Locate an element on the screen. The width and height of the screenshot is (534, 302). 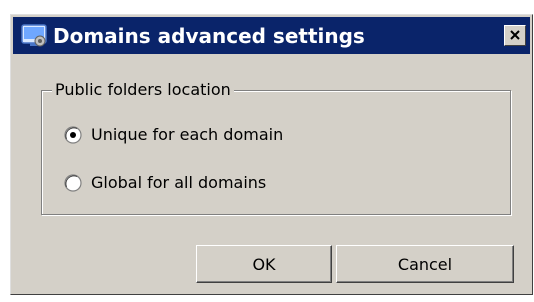
window-title: Domains advanced settings is located at coordinates (209, 35).